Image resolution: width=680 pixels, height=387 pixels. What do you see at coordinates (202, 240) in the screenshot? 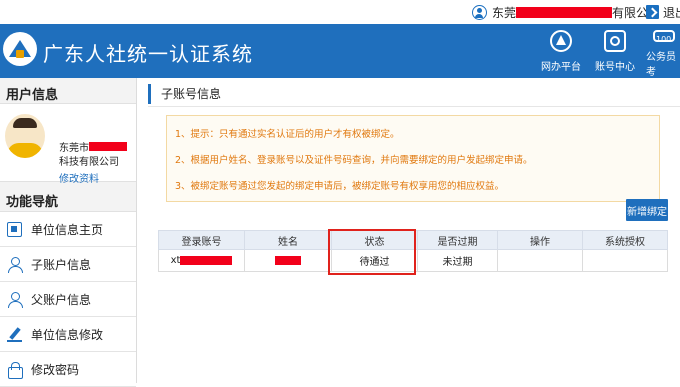
I see `col-header-account: 登录账号` at bounding box center [202, 240].